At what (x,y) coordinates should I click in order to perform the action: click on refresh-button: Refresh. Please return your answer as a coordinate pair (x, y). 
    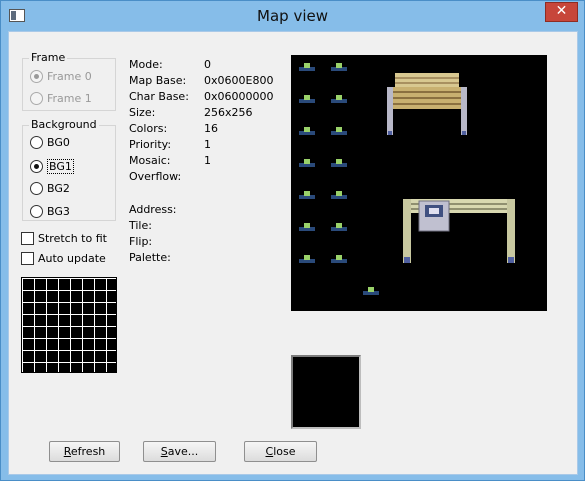
    Looking at the image, I should click on (84, 451).